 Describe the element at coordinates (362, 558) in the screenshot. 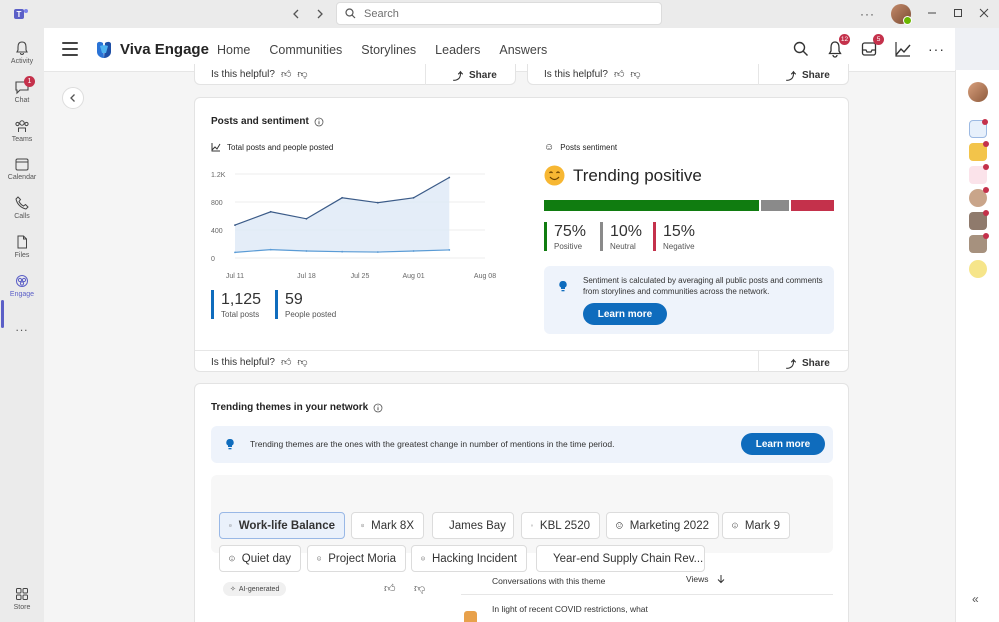

I see `theme-chip-label: Project Moria` at that location.